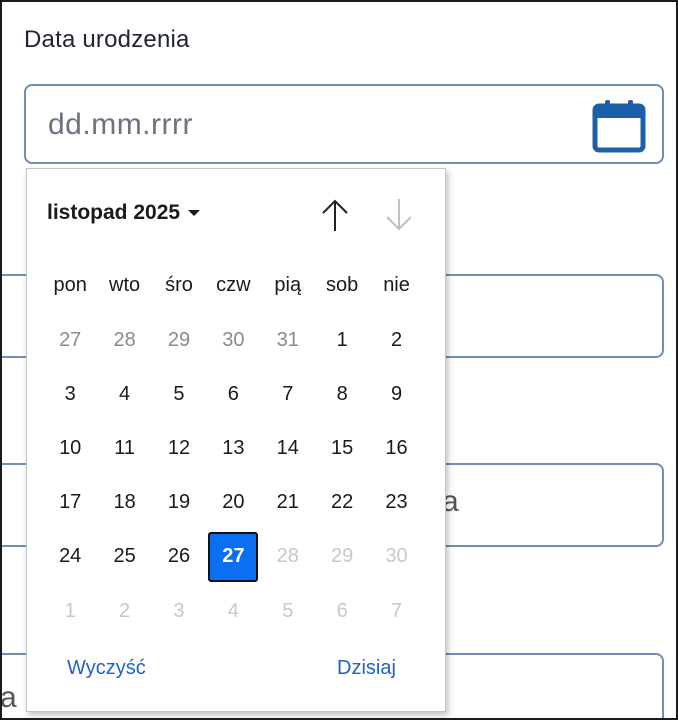 This screenshot has height=720, width=678. I want to click on weekday-header: śro, so click(179, 284).